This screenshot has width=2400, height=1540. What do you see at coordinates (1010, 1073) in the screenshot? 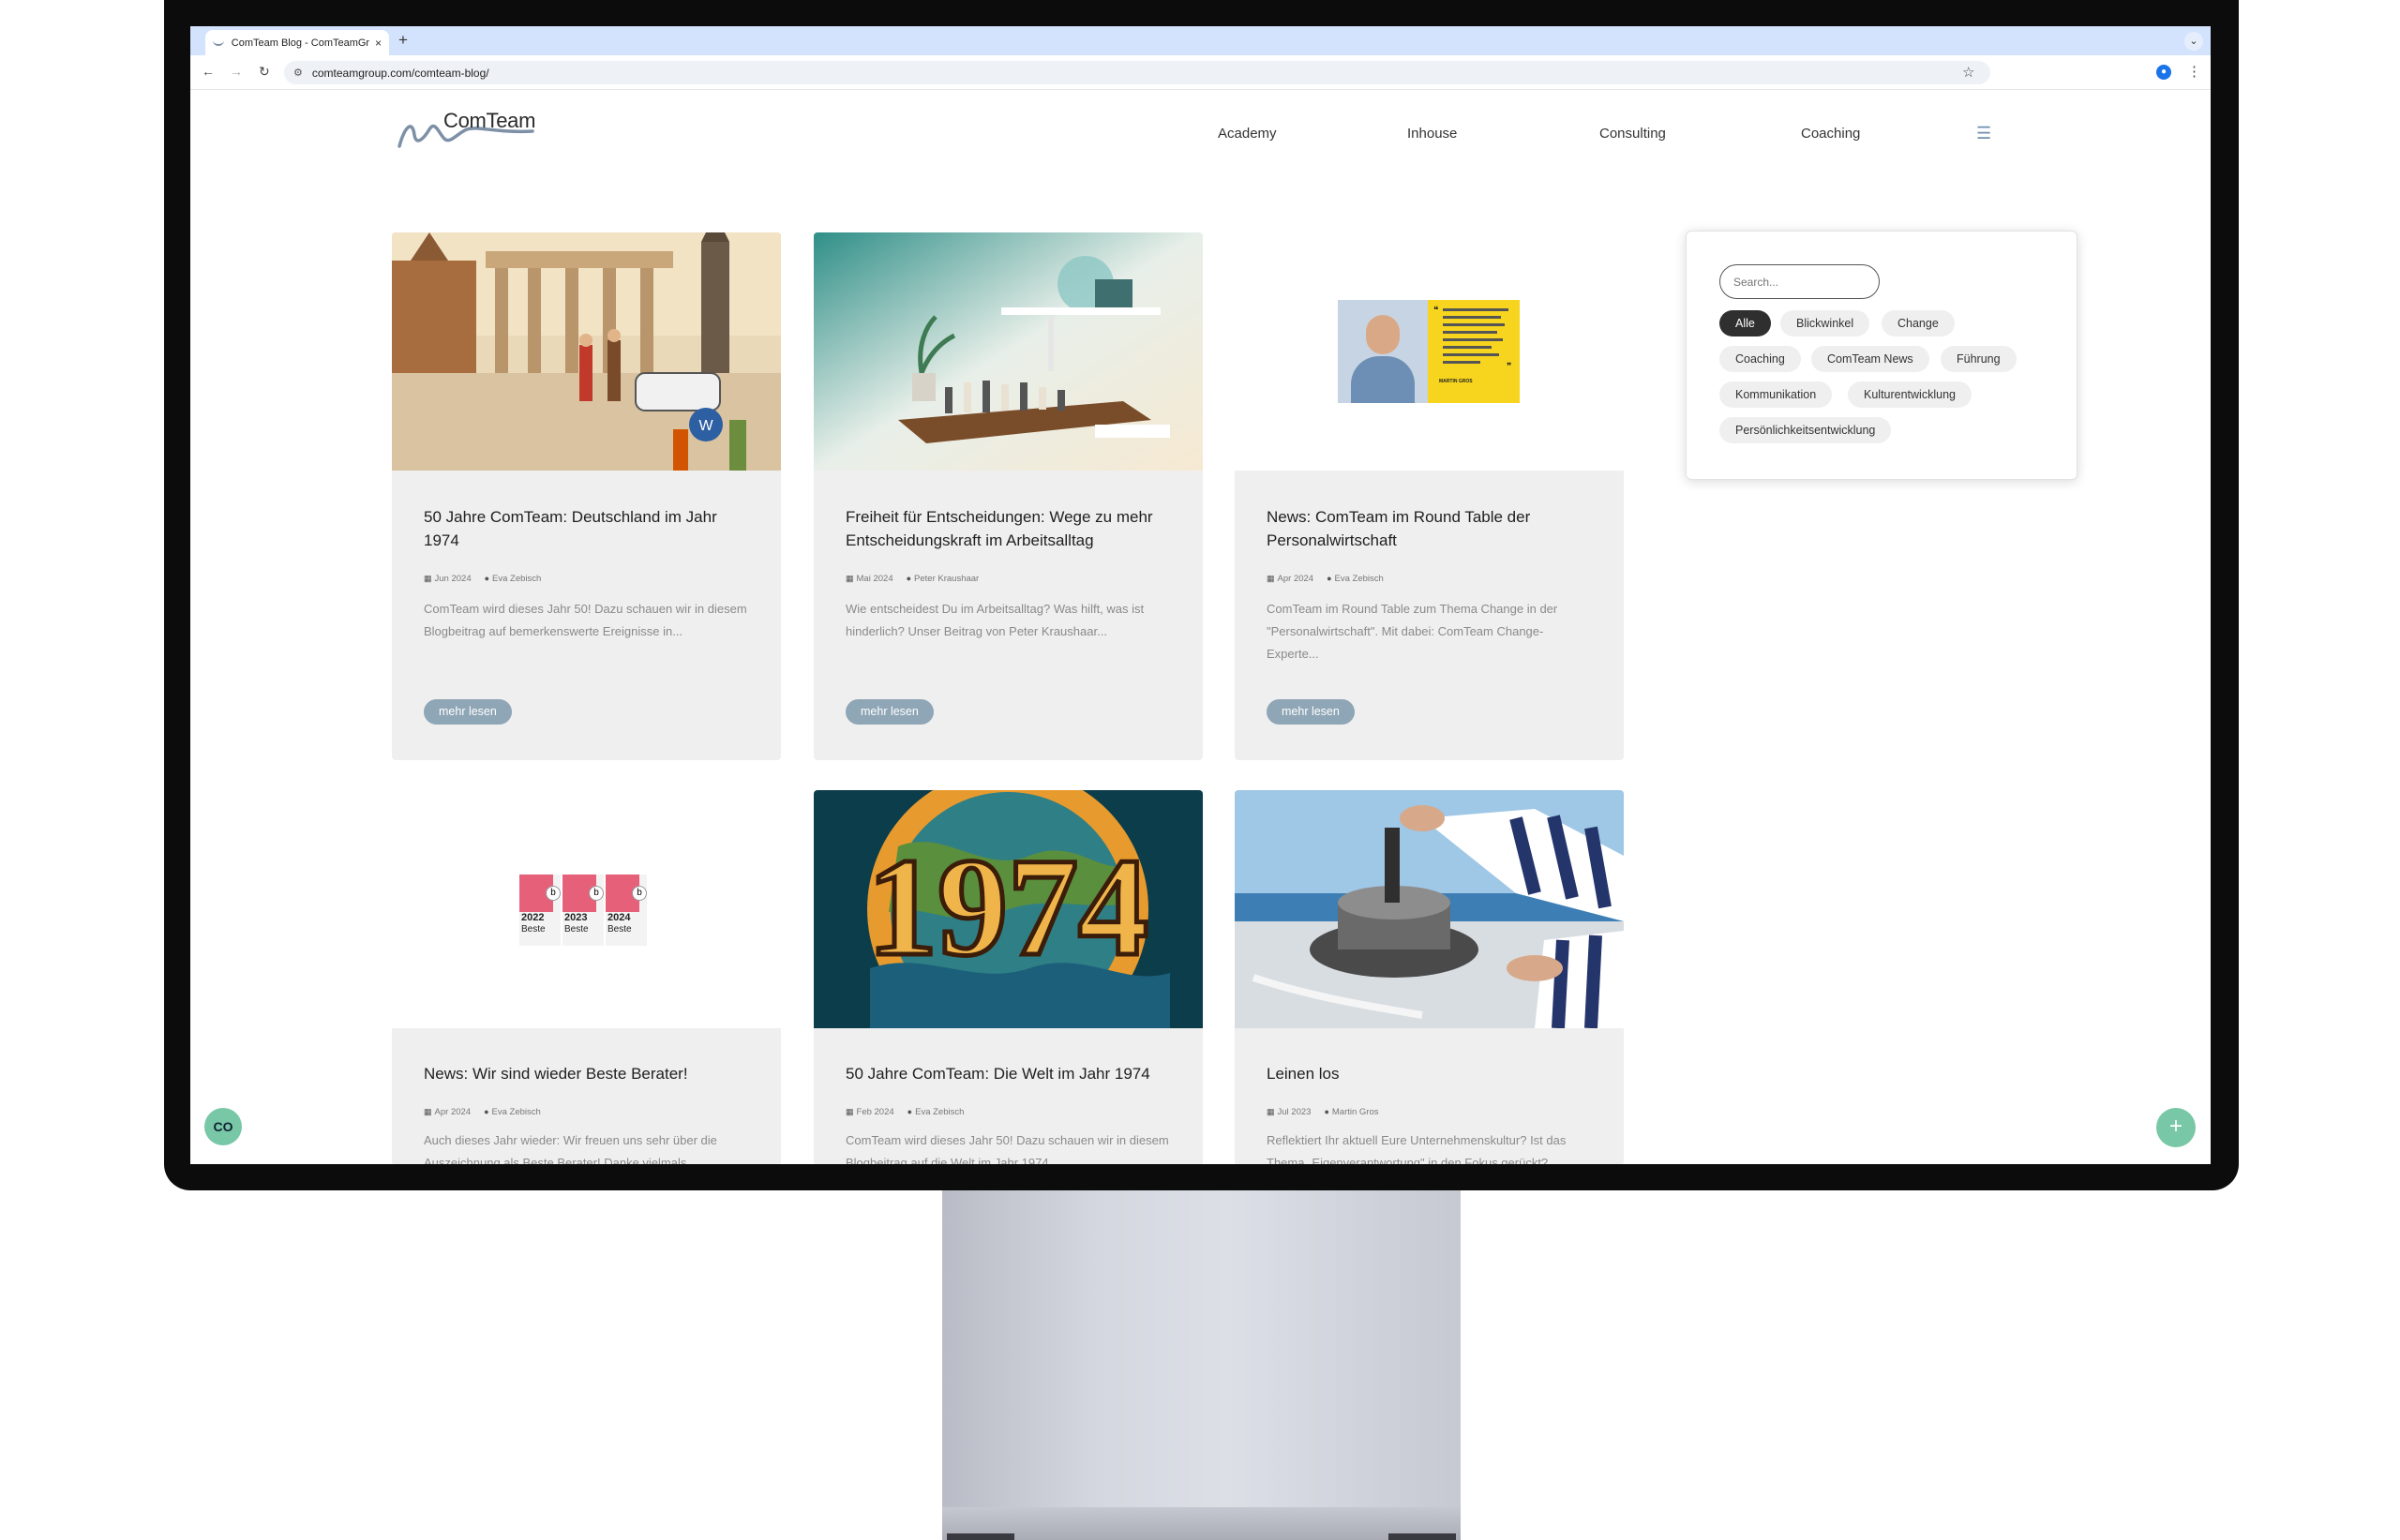
I see `post-title: 50 Jahre ComTeam: Die Welt im Jahr 1974` at bounding box center [1010, 1073].